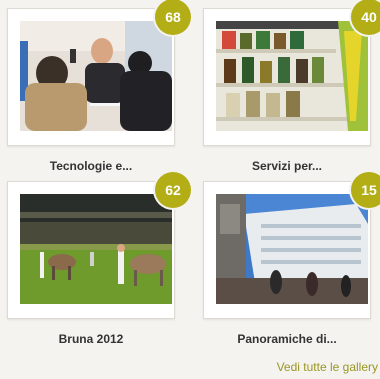  Describe the element at coordinates (91, 339) in the screenshot. I see `gallery-title: Bruna 2012` at that location.